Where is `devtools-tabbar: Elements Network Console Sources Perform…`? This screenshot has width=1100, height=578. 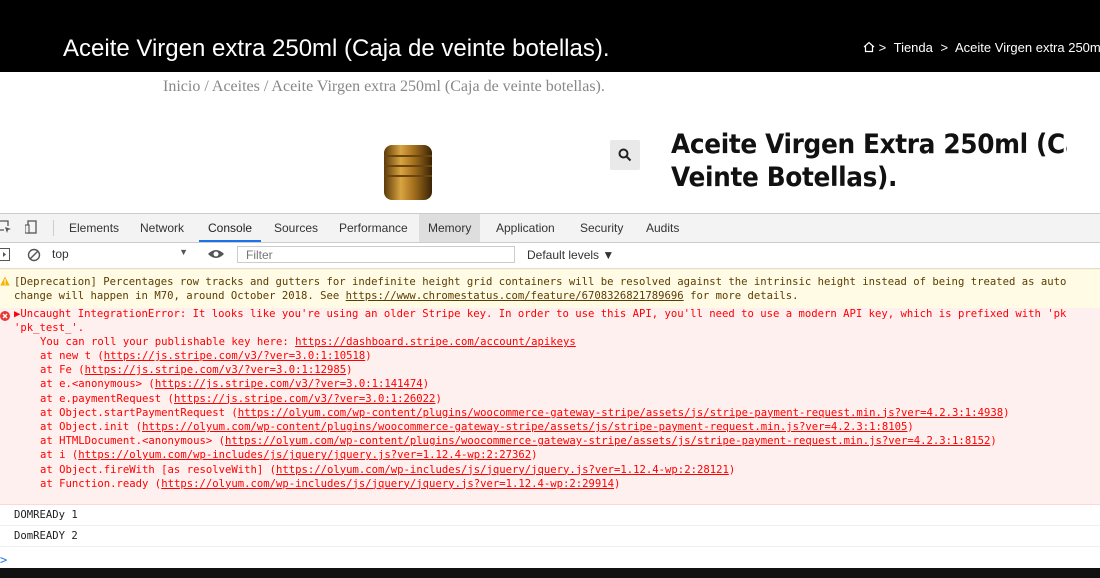 devtools-tabbar: Elements Network Console Sources Perform… is located at coordinates (550, 228).